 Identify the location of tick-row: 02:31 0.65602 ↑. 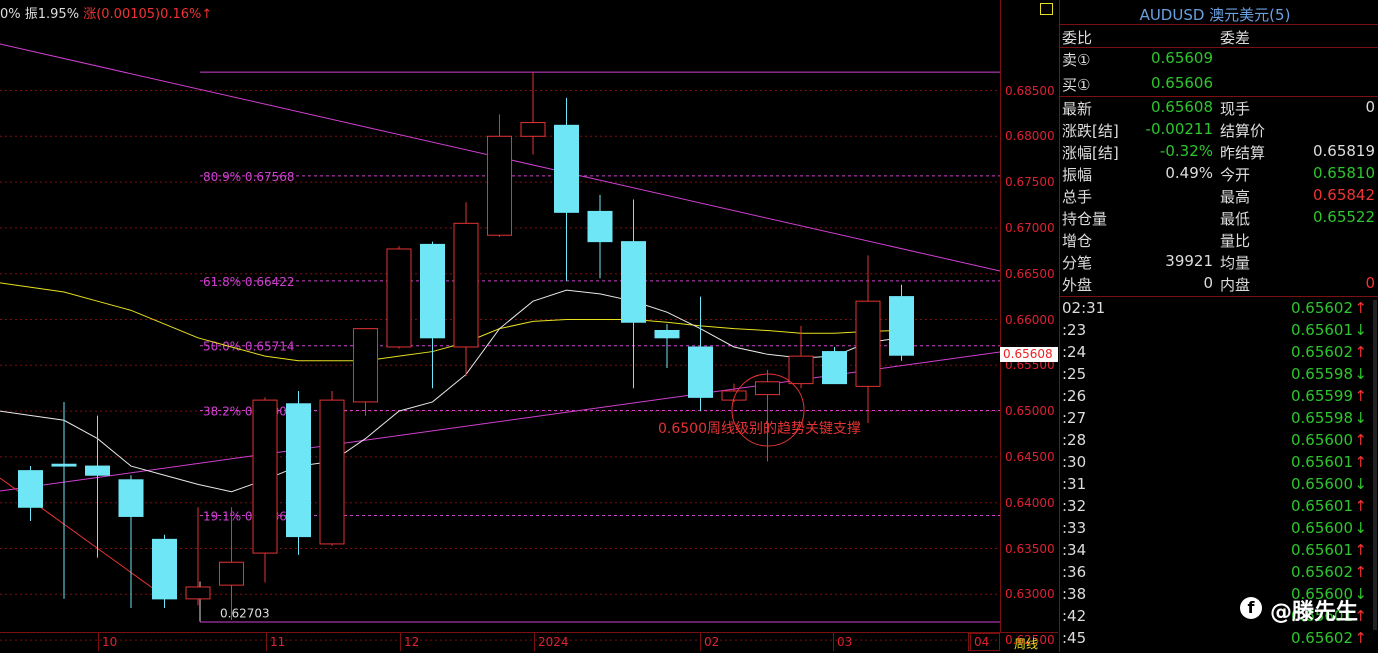
(1219, 310).